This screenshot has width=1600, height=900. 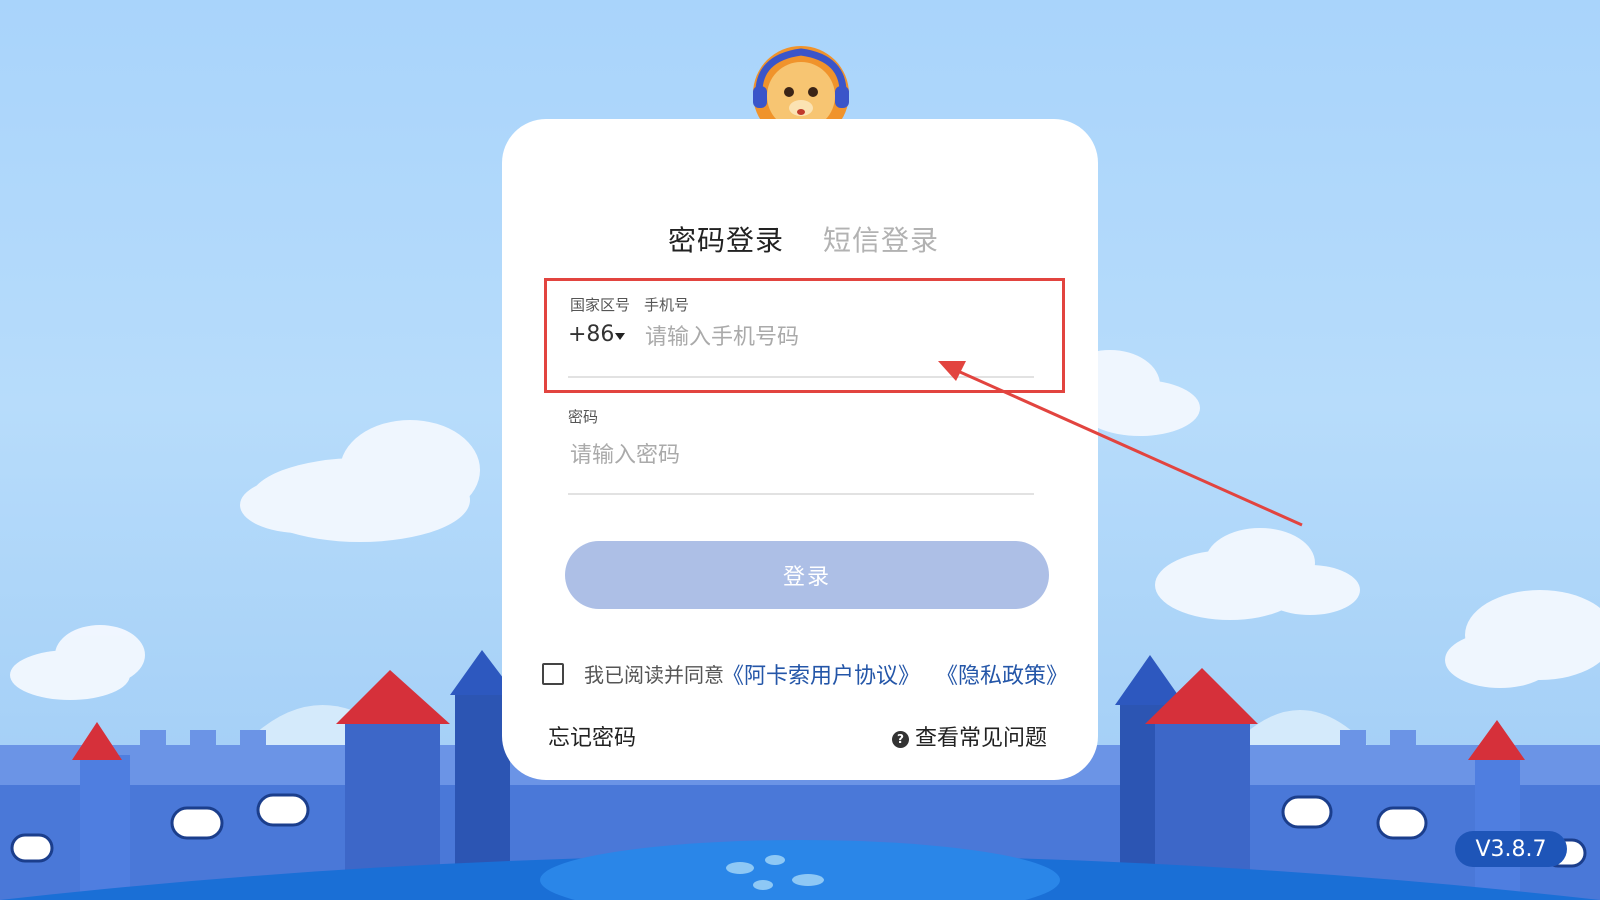 What do you see at coordinates (1002, 674) in the screenshot?
I see `privacy-link: 《隐私政策》` at bounding box center [1002, 674].